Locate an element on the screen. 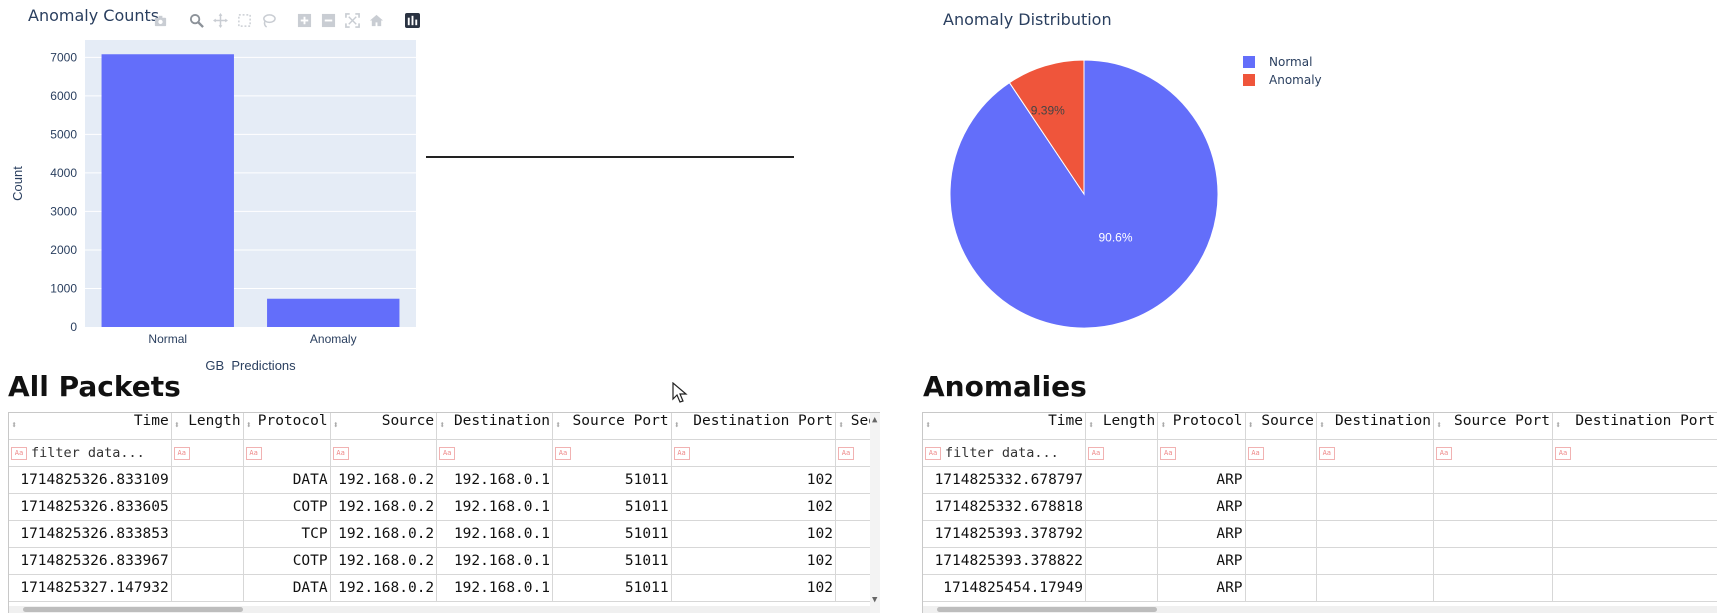 The width and height of the screenshot is (1717, 613). table-row: 1714825454.17949 ARP is located at coordinates (1320, 588).